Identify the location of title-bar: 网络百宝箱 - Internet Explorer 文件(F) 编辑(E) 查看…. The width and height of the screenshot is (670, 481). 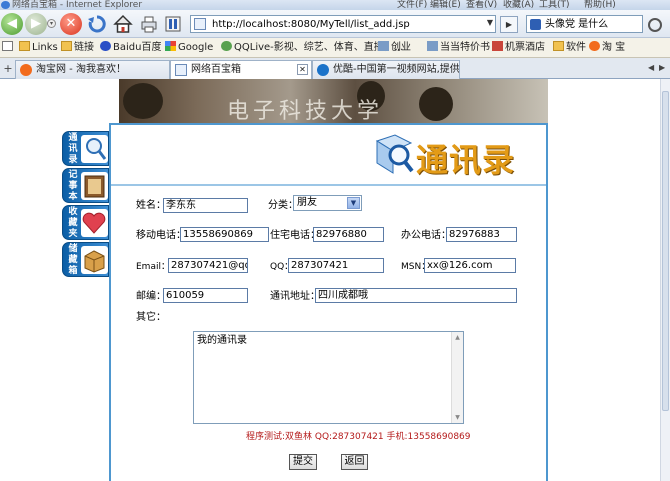
(335, 5).